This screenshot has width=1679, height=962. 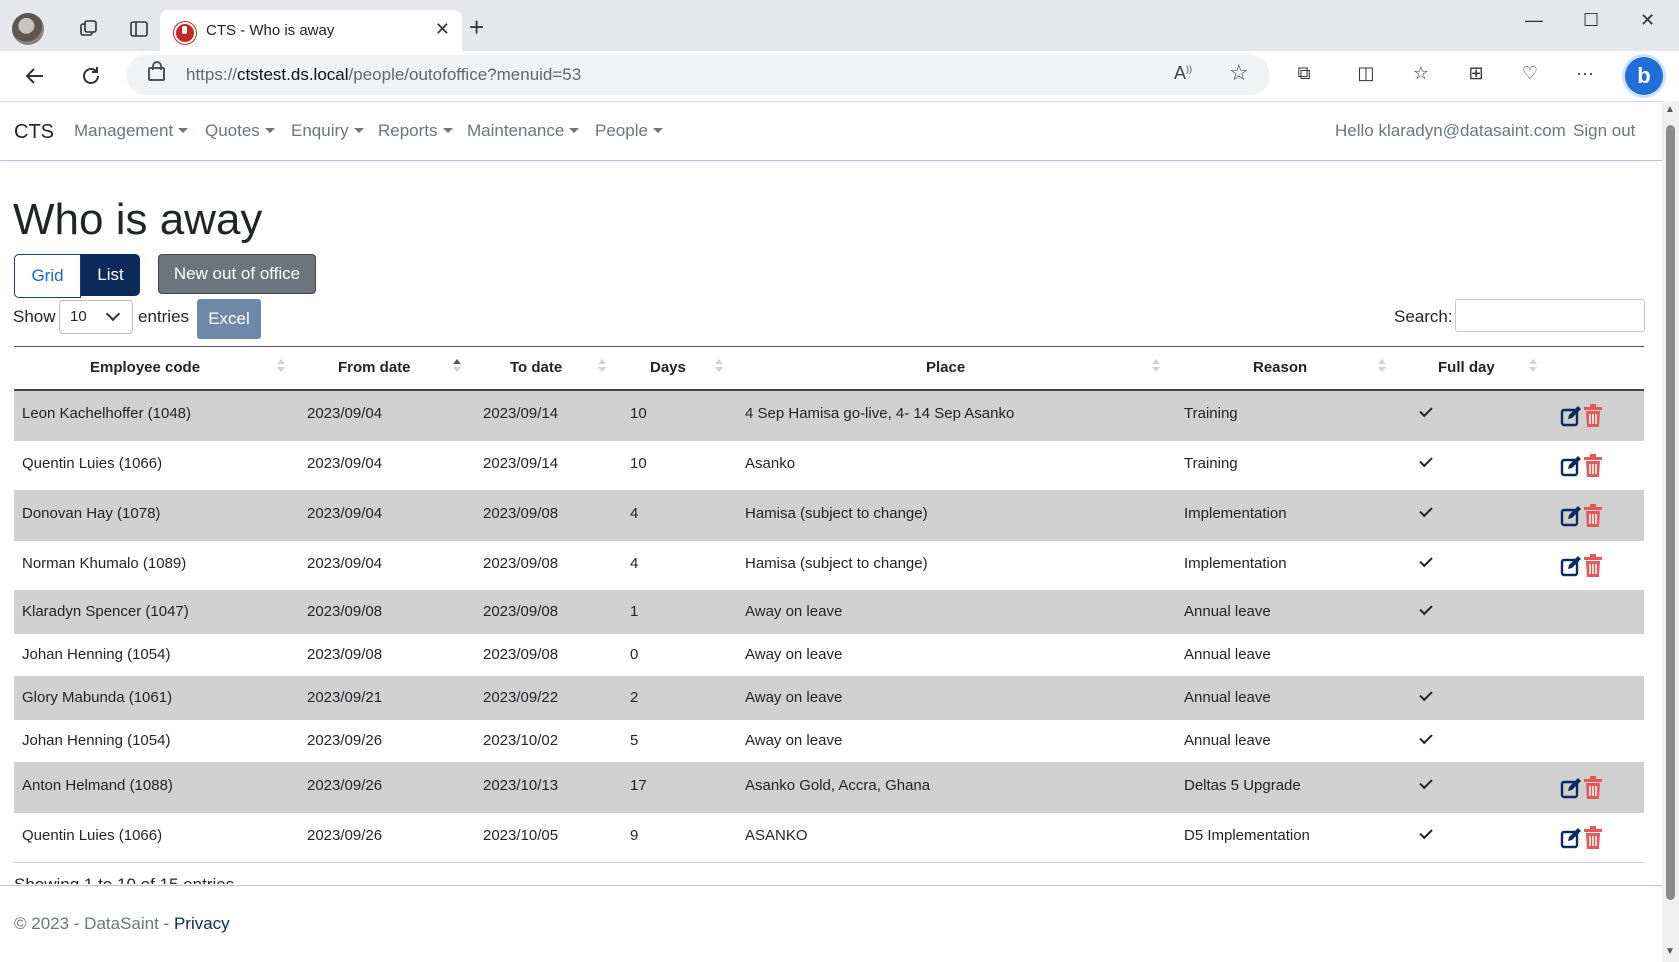 I want to click on page-scrollbar: ▲ ▼, so click(x=1670, y=531).